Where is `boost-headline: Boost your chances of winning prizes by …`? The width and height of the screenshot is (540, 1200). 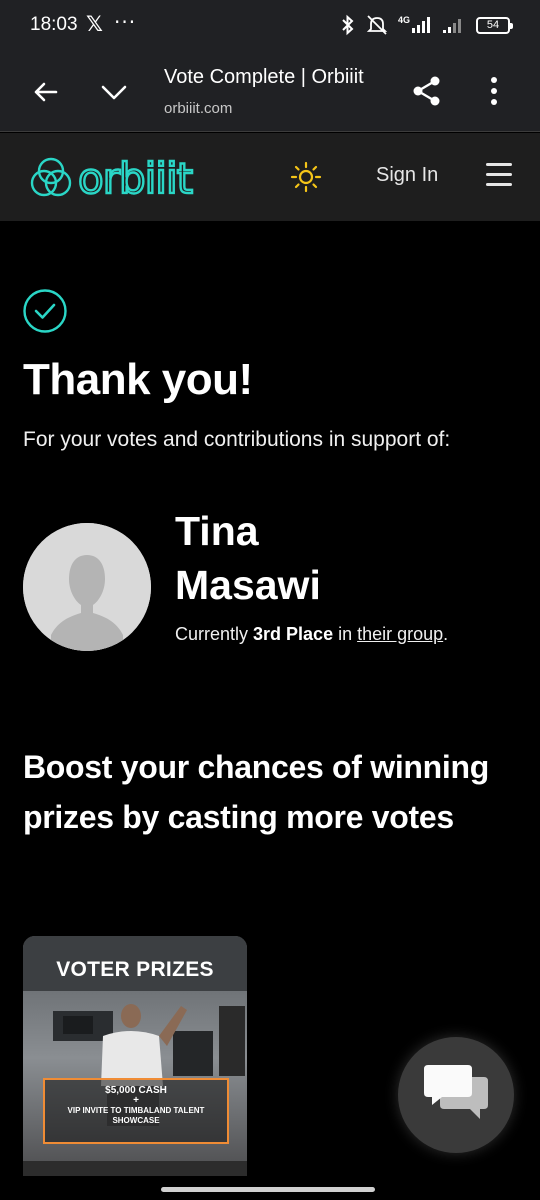
boost-headline: Boost your chances of winning prizes by … is located at coordinates (256, 792).